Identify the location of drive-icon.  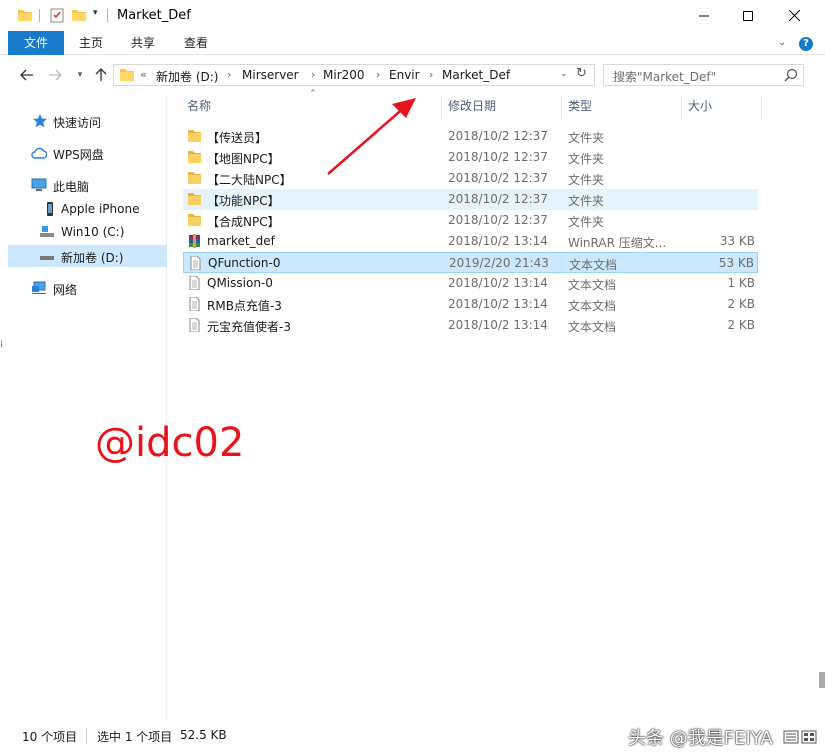
(47, 258).